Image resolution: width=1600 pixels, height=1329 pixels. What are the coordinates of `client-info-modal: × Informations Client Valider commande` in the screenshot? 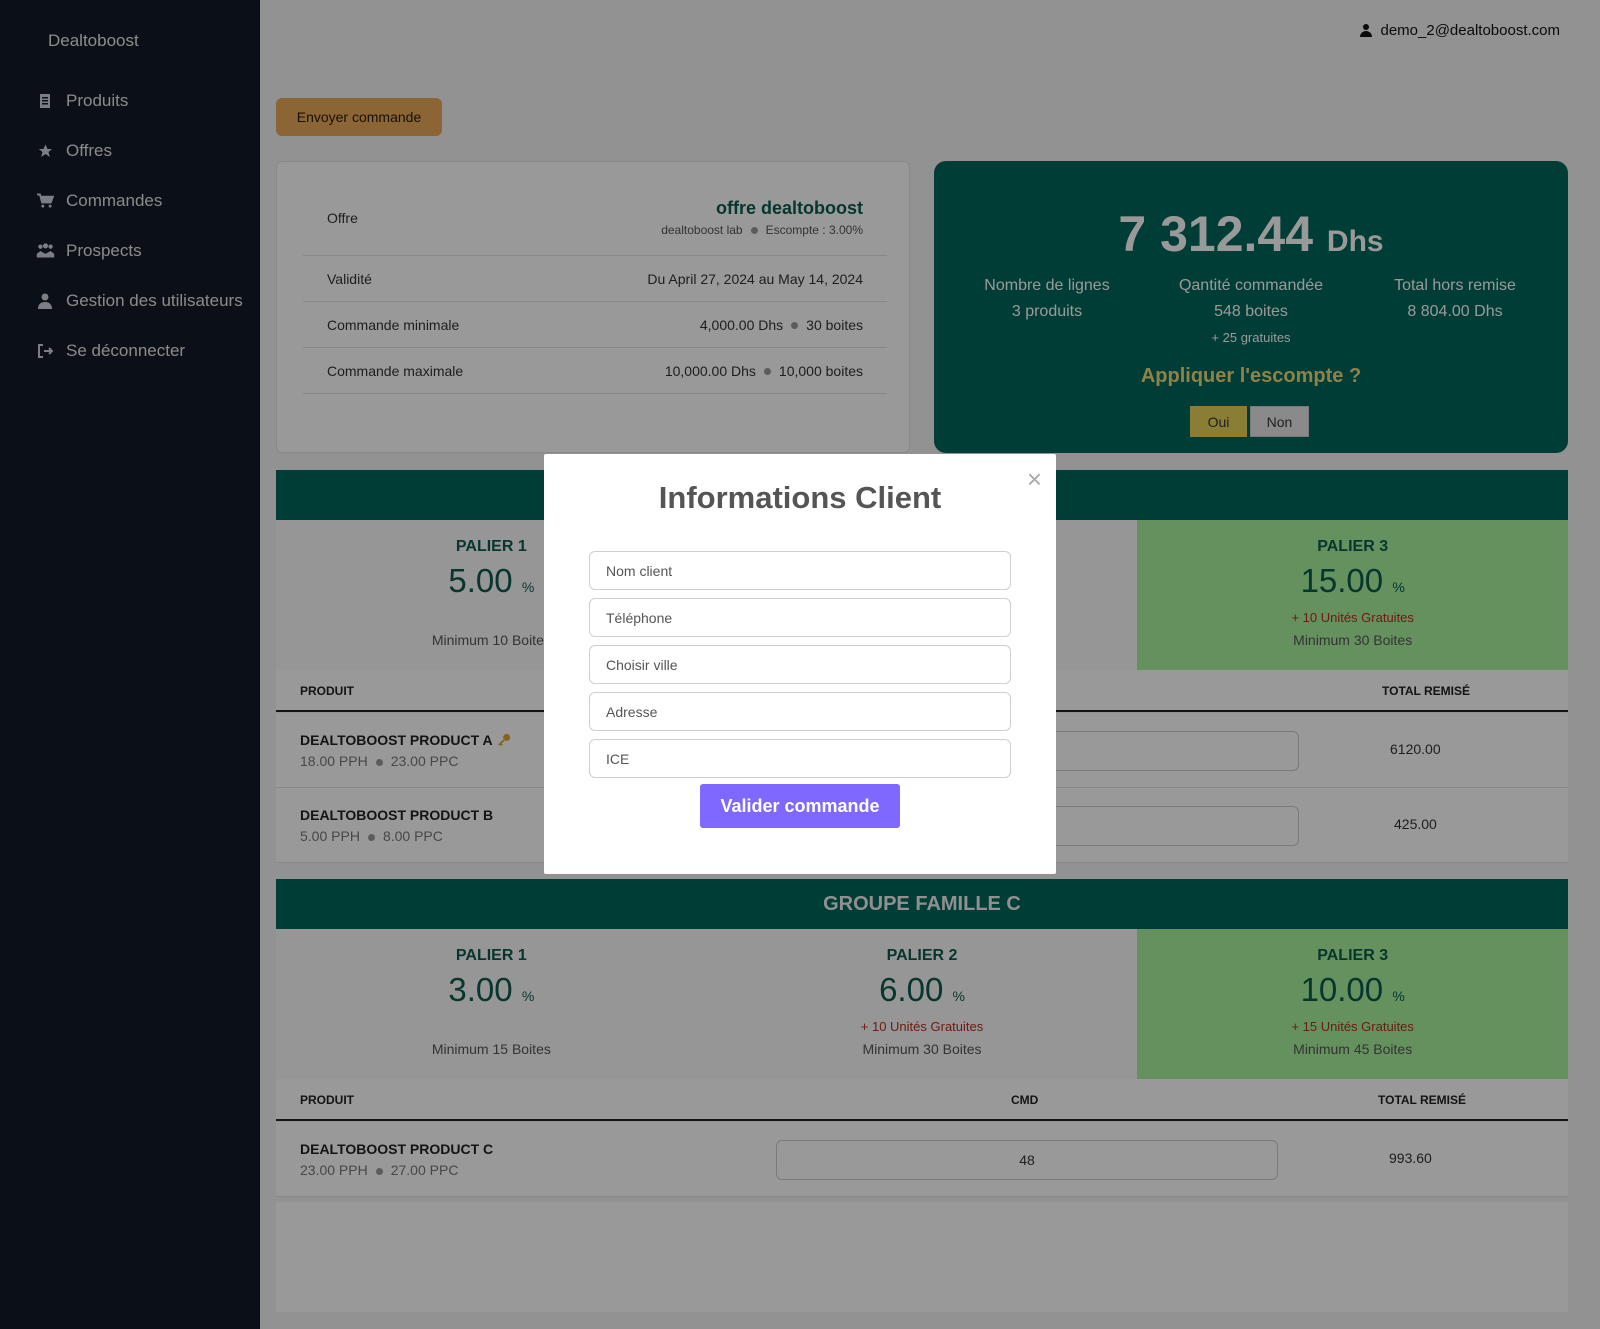 It's located at (800, 664).